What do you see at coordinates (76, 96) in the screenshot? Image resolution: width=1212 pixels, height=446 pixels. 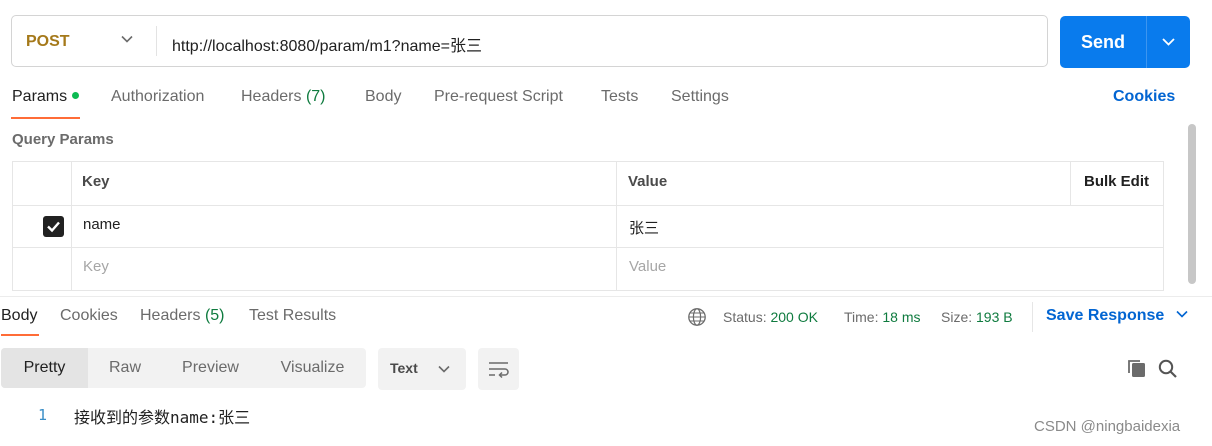 I see `params-active-dot-icon` at bounding box center [76, 96].